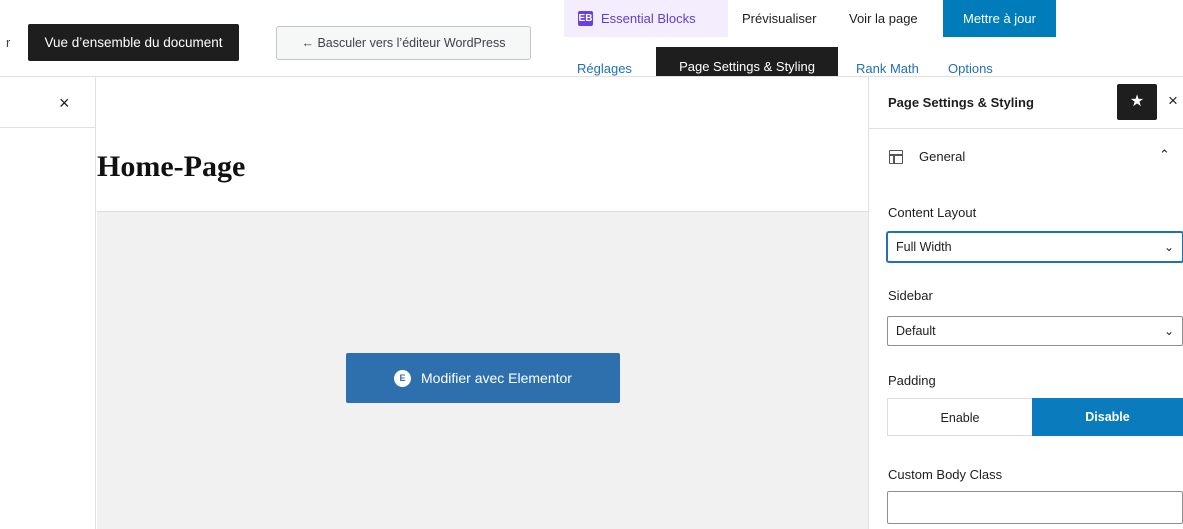 Image resolution: width=1183 pixels, height=529 pixels. Describe the element at coordinates (916, 331) in the screenshot. I see `sidebar-select-value: Default` at that location.